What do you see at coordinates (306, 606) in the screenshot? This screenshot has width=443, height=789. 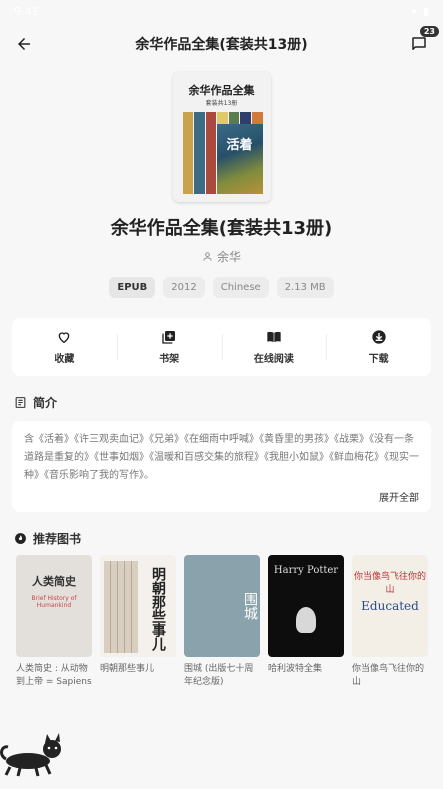 I see `book-cover: Harry Potter` at bounding box center [306, 606].